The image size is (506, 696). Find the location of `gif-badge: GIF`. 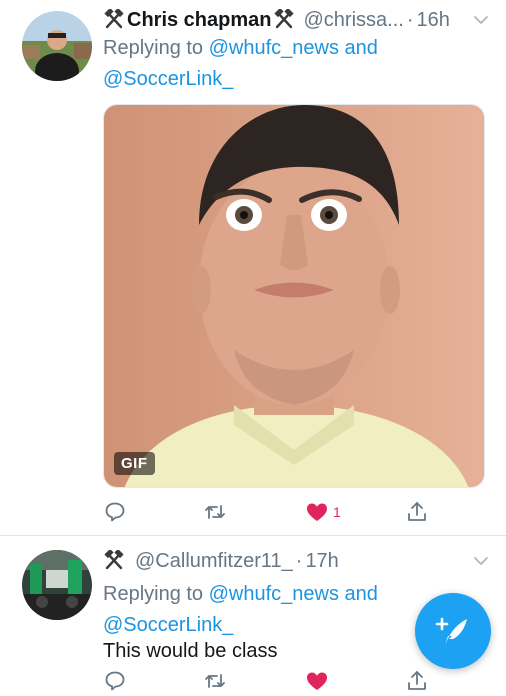

gif-badge: GIF is located at coordinates (134, 463).